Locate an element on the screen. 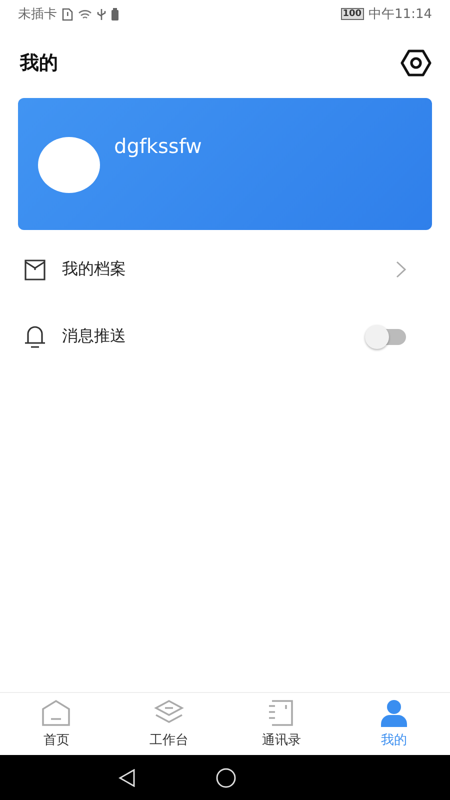 Image resolution: width=450 pixels, height=800 pixels. tab: 通讯录 is located at coordinates (281, 724).